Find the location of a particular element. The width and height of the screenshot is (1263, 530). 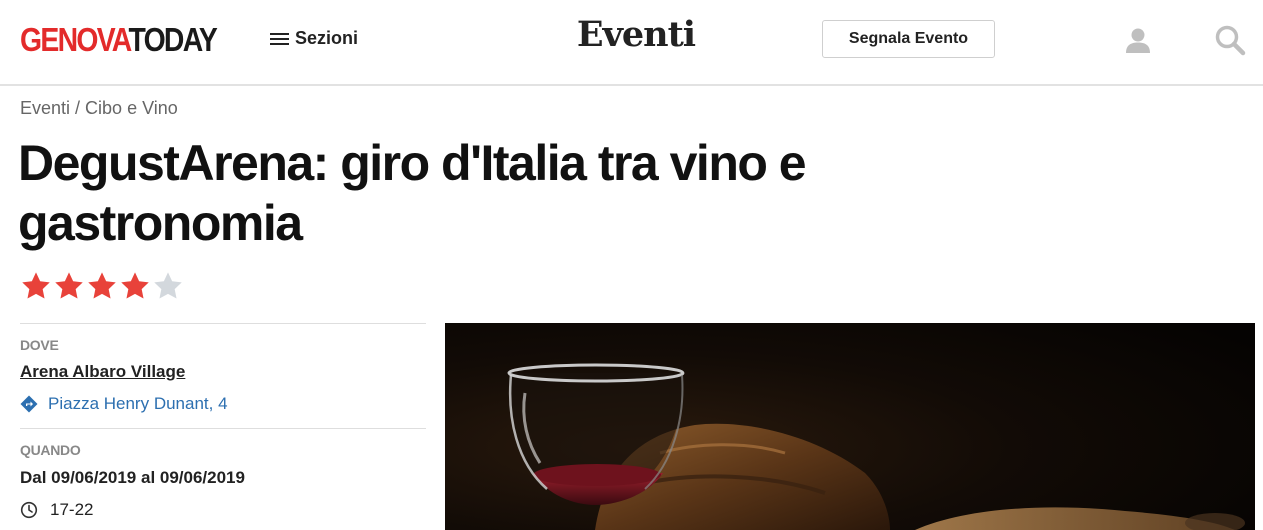

section-title: Eventi is located at coordinates (636, 34).